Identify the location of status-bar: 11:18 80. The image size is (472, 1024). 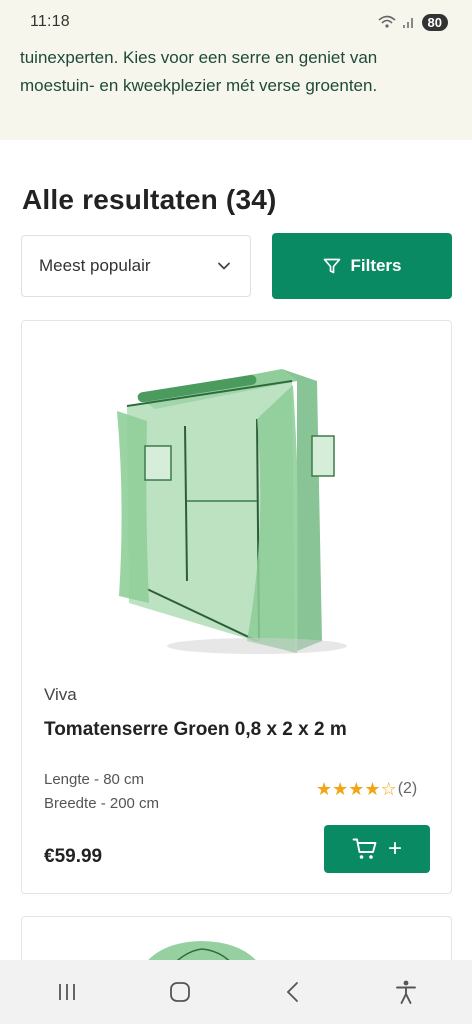
(236, 22).